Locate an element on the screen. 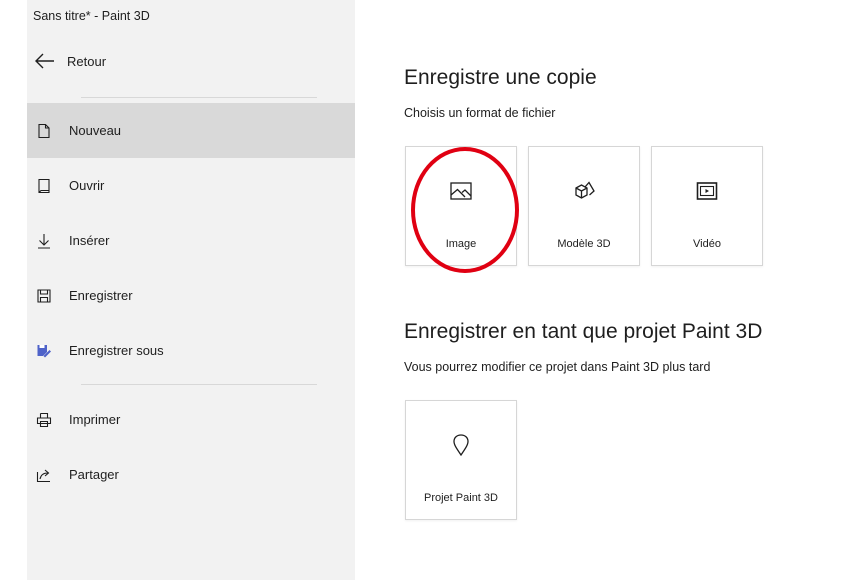 This screenshot has width=856, height=580. save-copy-subtitle: Choisis un format de fichier is located at coordinates (480, 113).